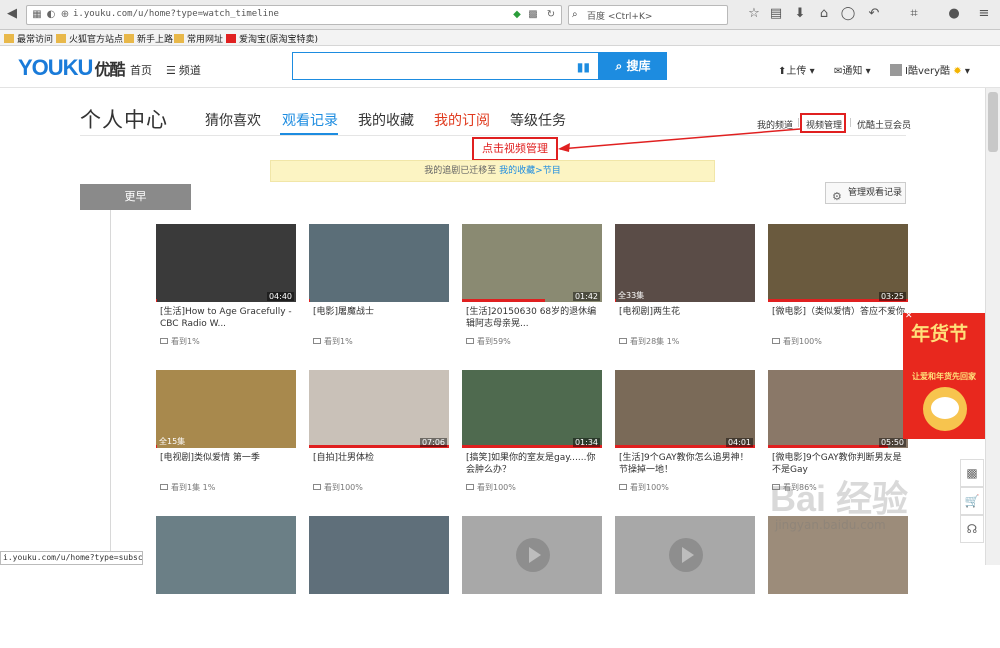  What do you see at coordinates (515, 149) in the screenshot?
I see `annotation-callout: 点击视频管理` at bounding box center [515, 149].